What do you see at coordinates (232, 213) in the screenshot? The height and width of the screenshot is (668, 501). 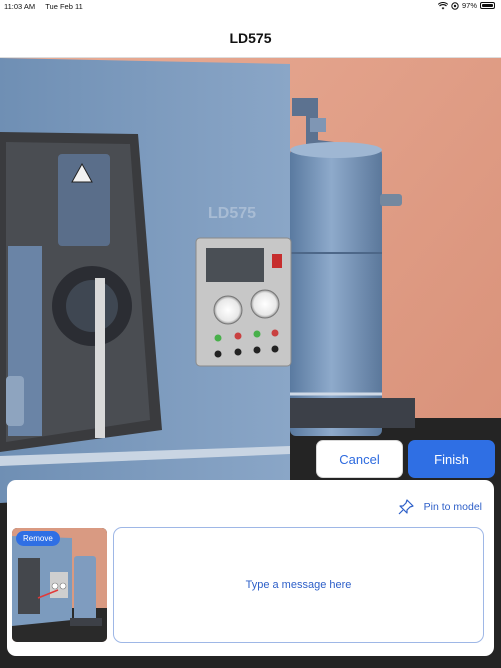 I see `machine-label: LD575` at bounding box center [232, 213].